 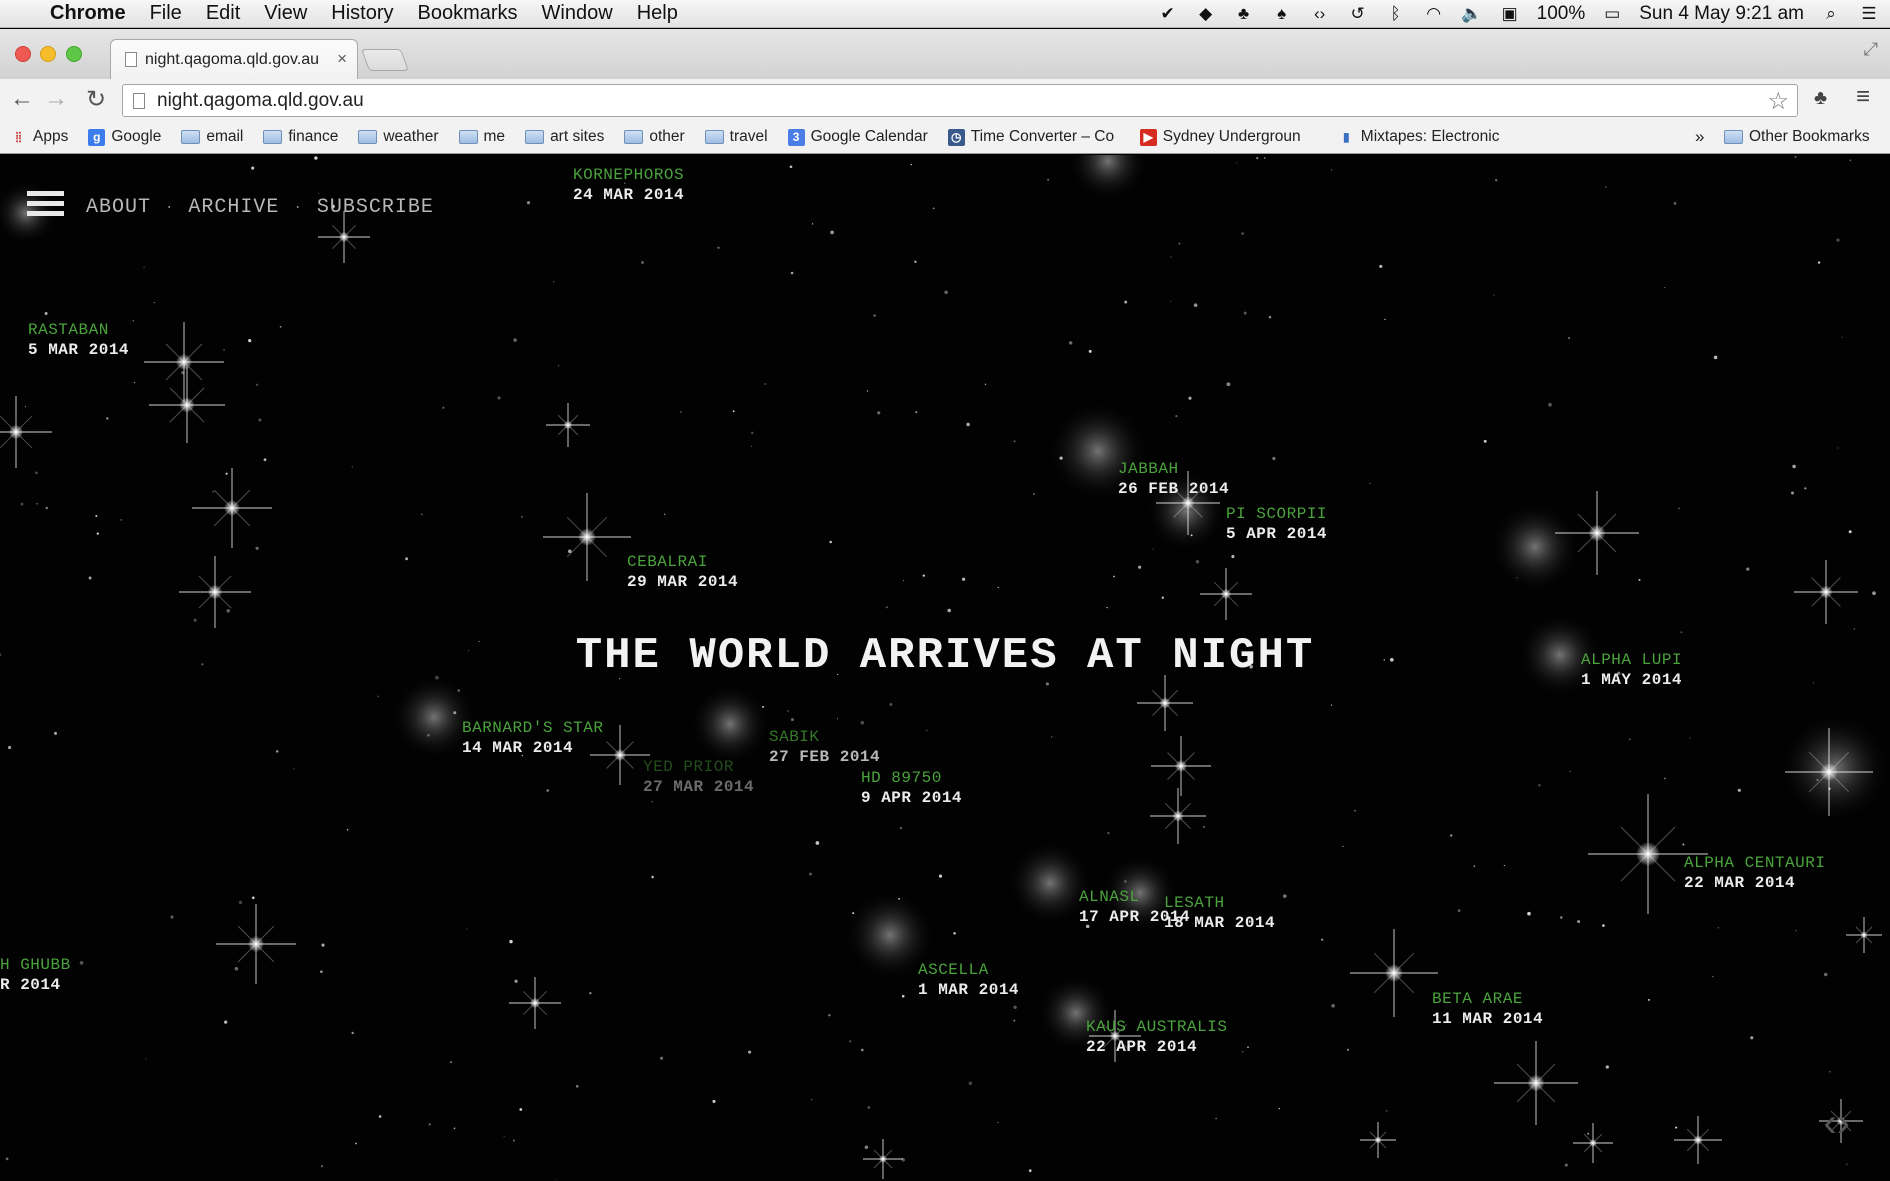 What do you see at coordinates (683, 582) in the screenshot?
I see `star-date: 29 MAR 2014` at bounding box center [683, 582].